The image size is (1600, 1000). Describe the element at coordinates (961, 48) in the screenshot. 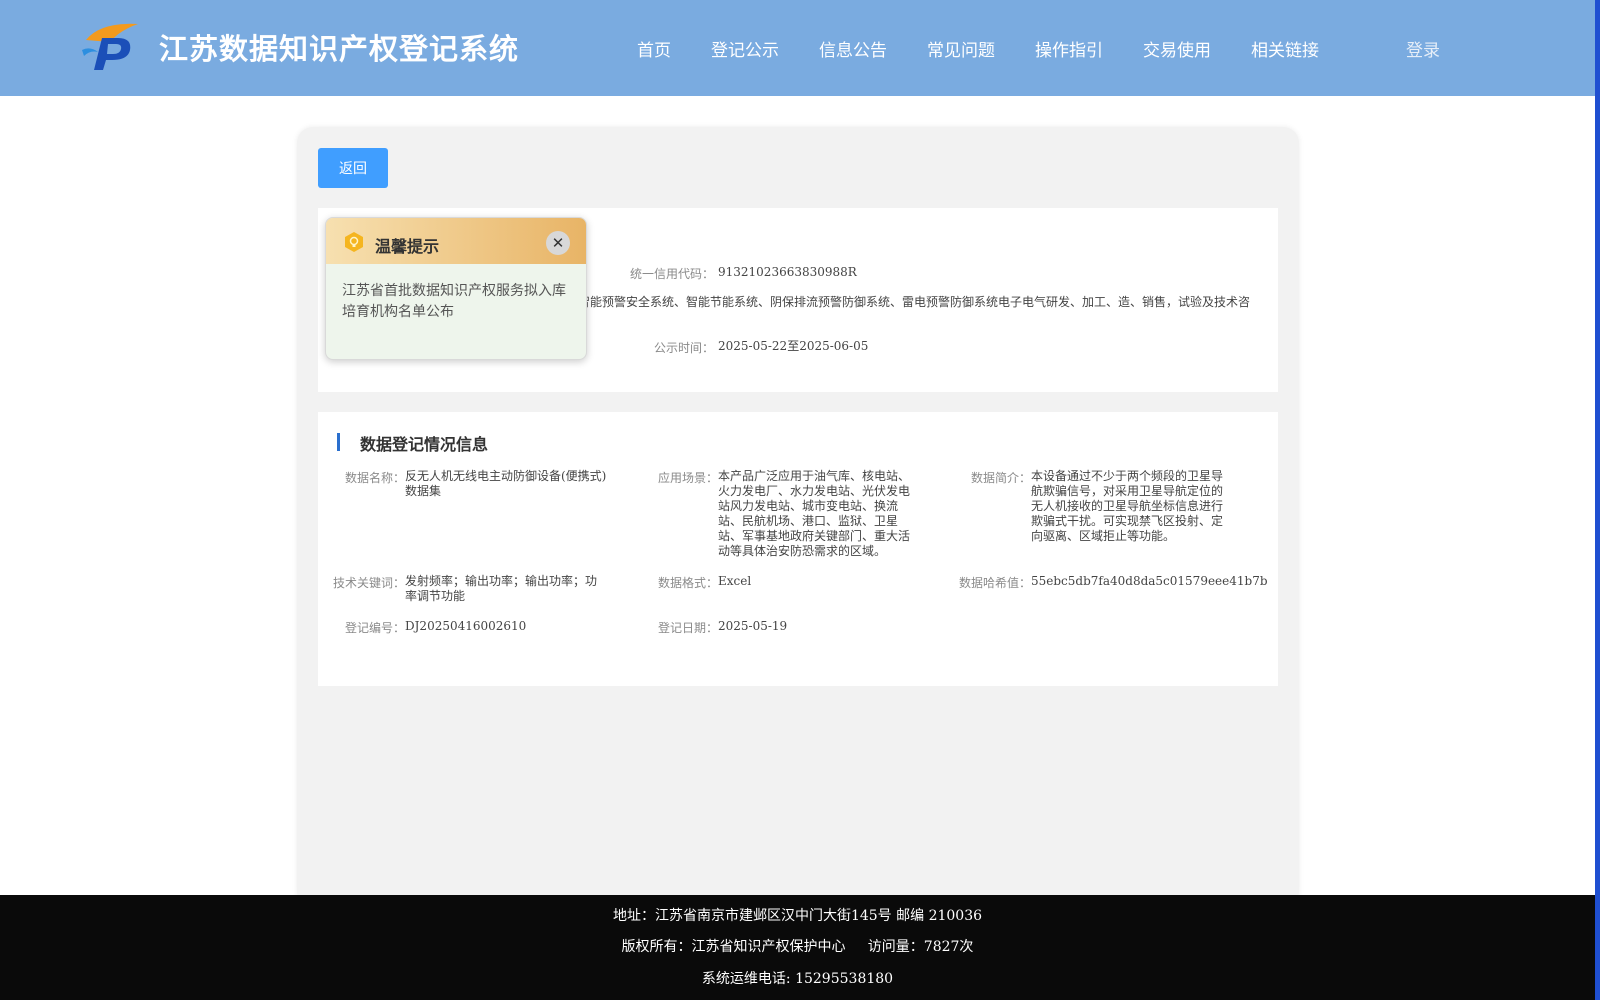

I see `nav-faq: 常见问题` at that location.